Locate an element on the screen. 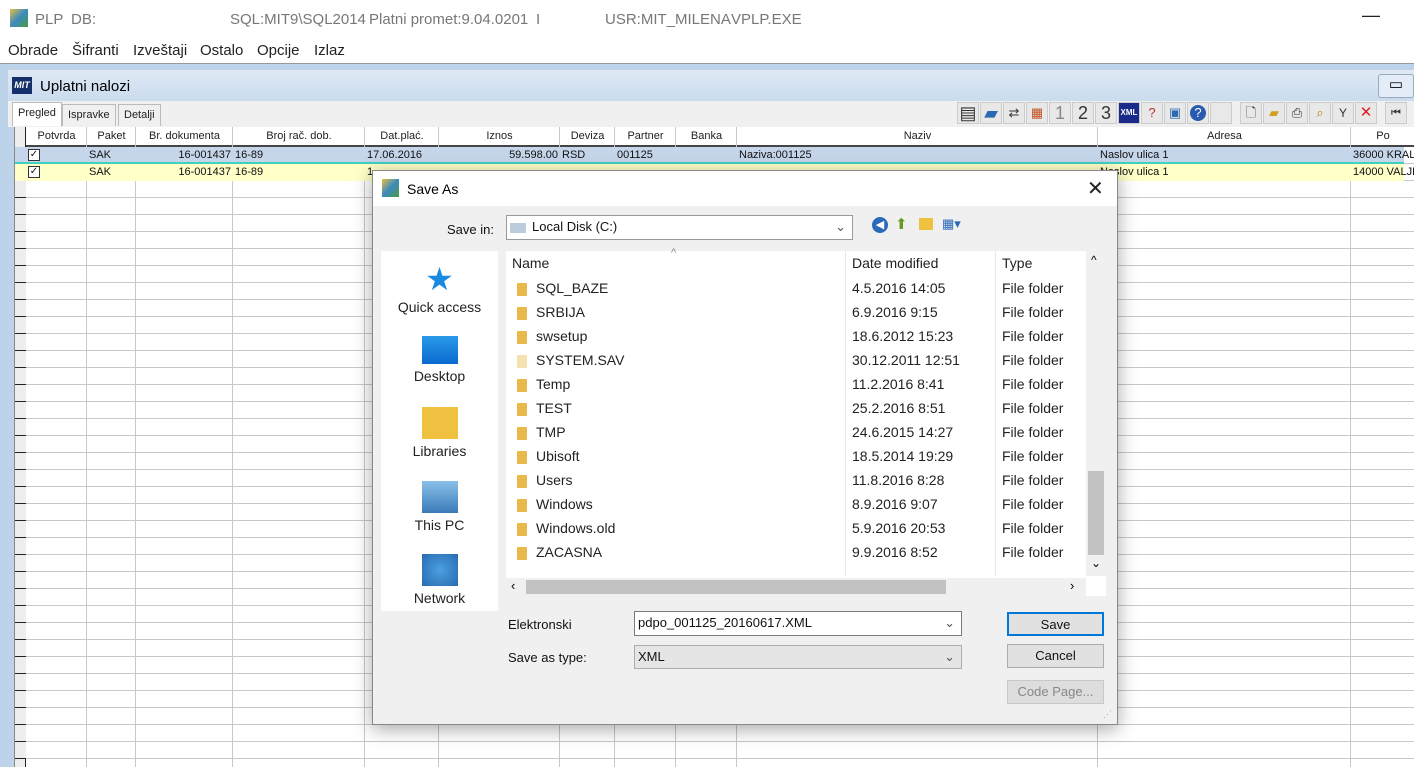 This screenshot has height=767, width=1414. file-list-item: swsetup 18.6.2012 15:23 File folder is located at coordinates (796, 337).